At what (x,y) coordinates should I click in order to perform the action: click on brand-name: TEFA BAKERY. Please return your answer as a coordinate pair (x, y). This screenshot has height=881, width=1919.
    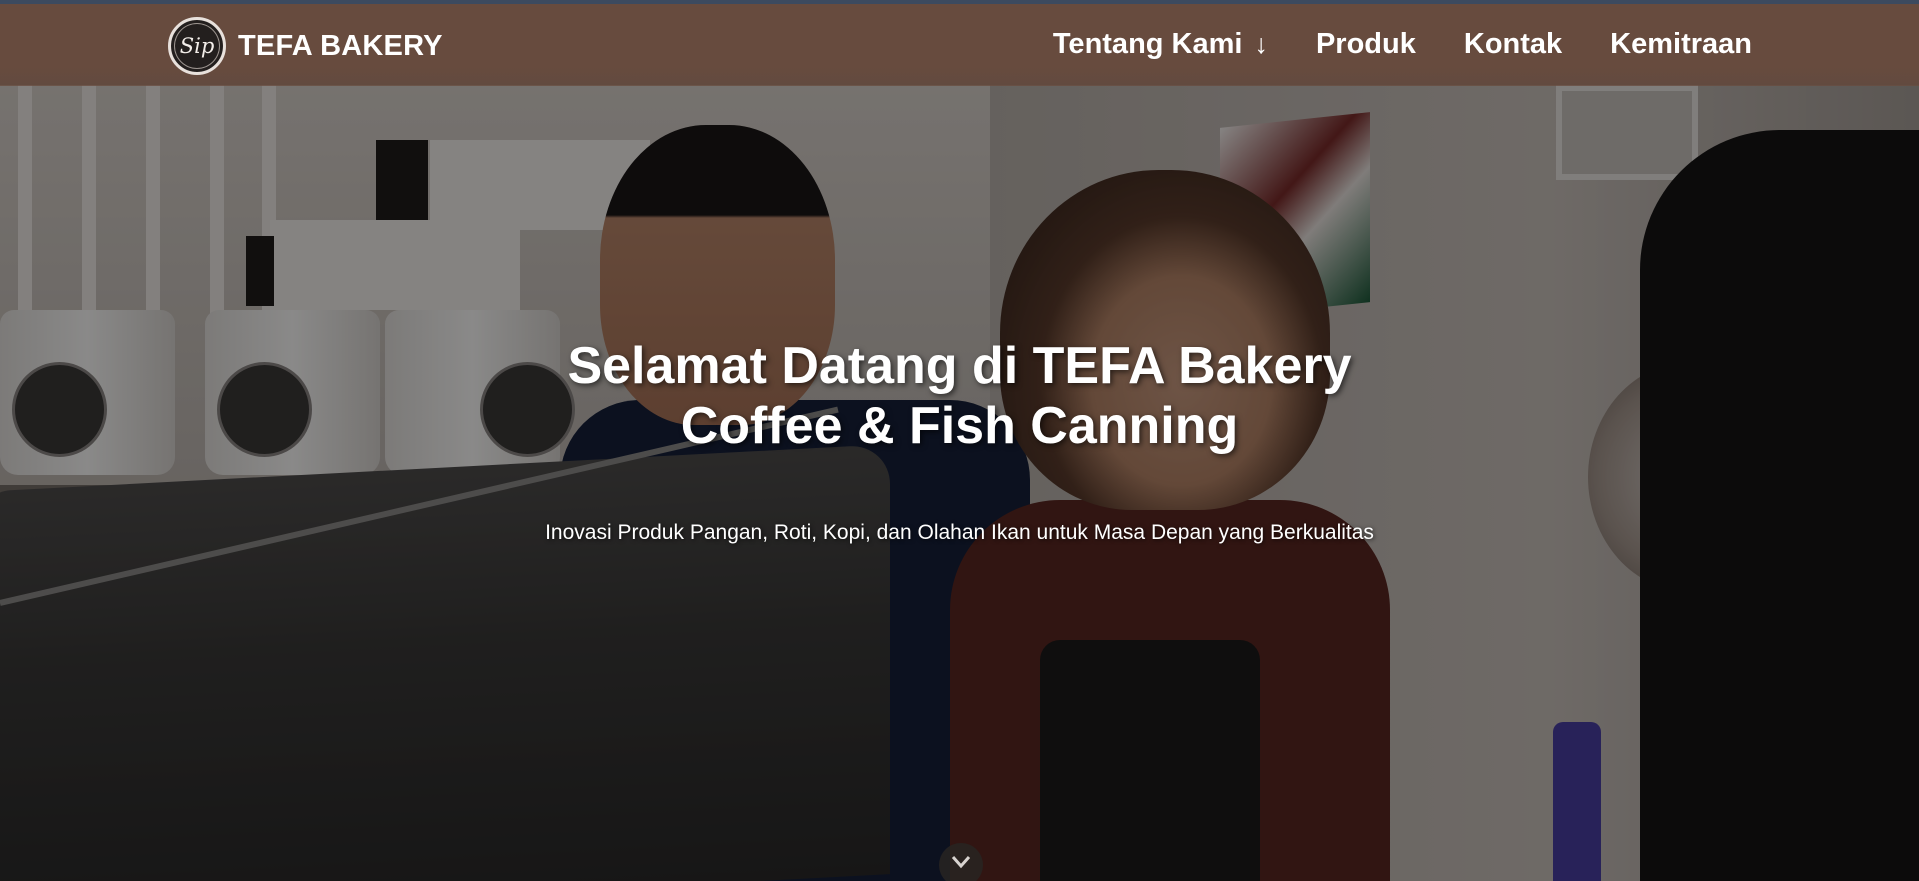
    Looking at the image, I should click on (340, 45).